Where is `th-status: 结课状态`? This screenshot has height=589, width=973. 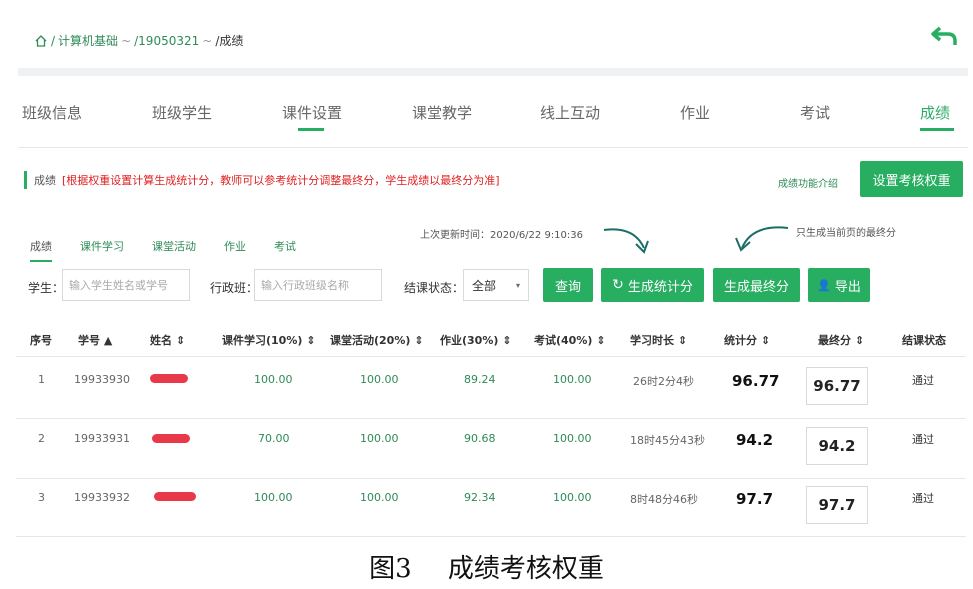 th-status: 结课状态 is located at coordinates (924, 340).